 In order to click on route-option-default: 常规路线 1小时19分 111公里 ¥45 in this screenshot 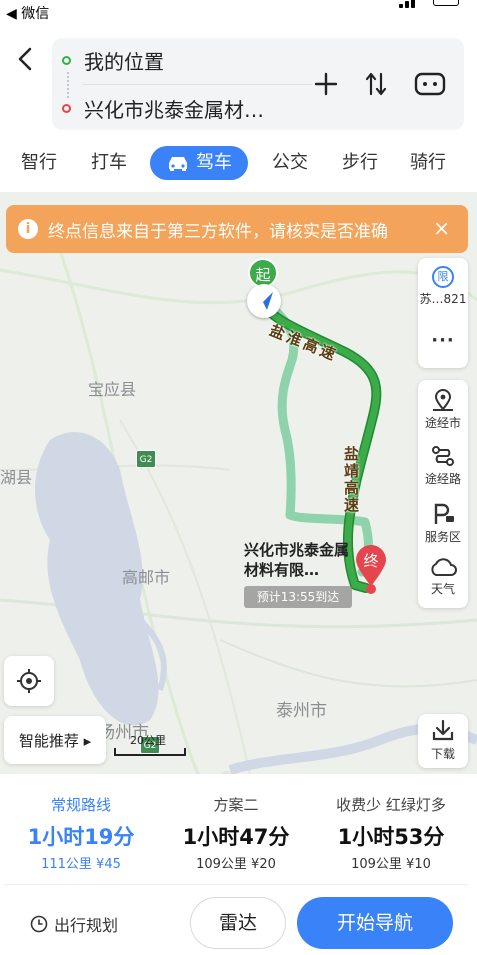, I will do `click(81, 824)`.